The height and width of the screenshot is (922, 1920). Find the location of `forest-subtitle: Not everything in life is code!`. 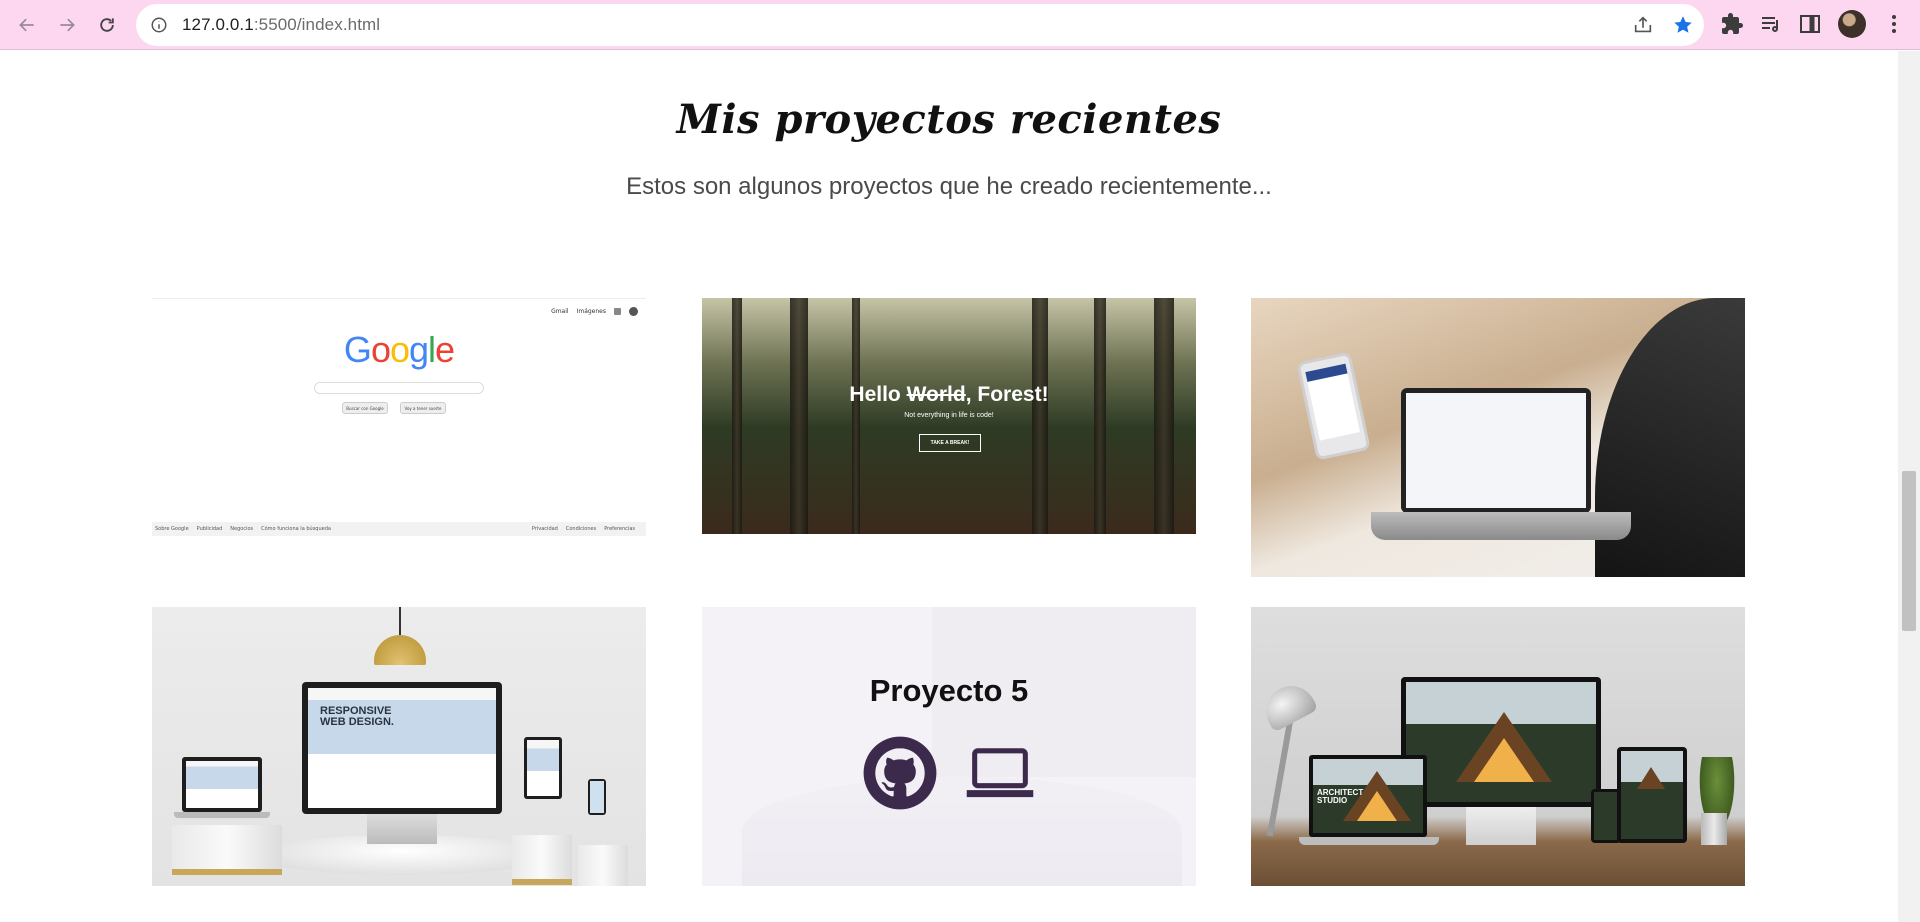

forest-subtitle: Not everything in life is code! is located at coordinates (949, 415).